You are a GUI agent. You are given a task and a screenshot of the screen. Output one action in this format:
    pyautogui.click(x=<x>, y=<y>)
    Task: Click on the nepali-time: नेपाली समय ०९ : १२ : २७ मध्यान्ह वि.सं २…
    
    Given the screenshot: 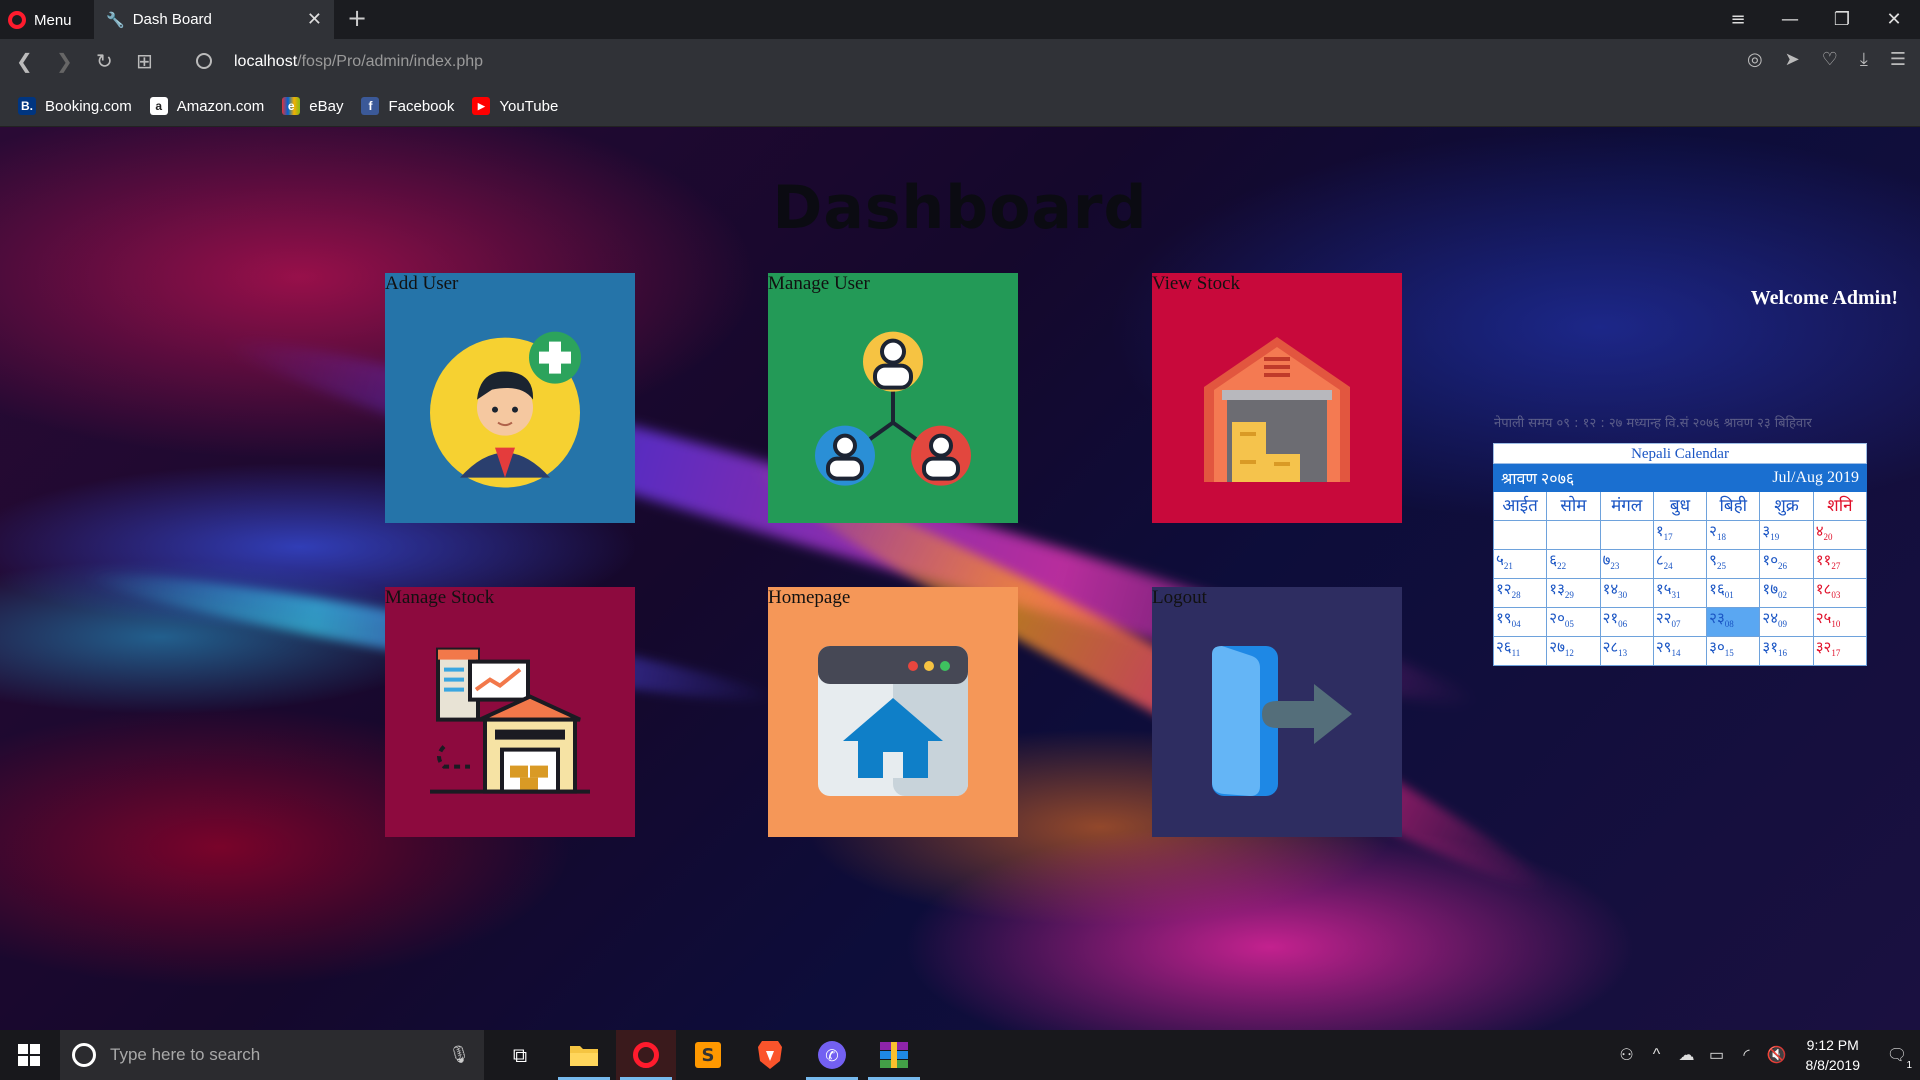 What is the action you would take?
    pyautogui.click(x=1653, y=423)
    